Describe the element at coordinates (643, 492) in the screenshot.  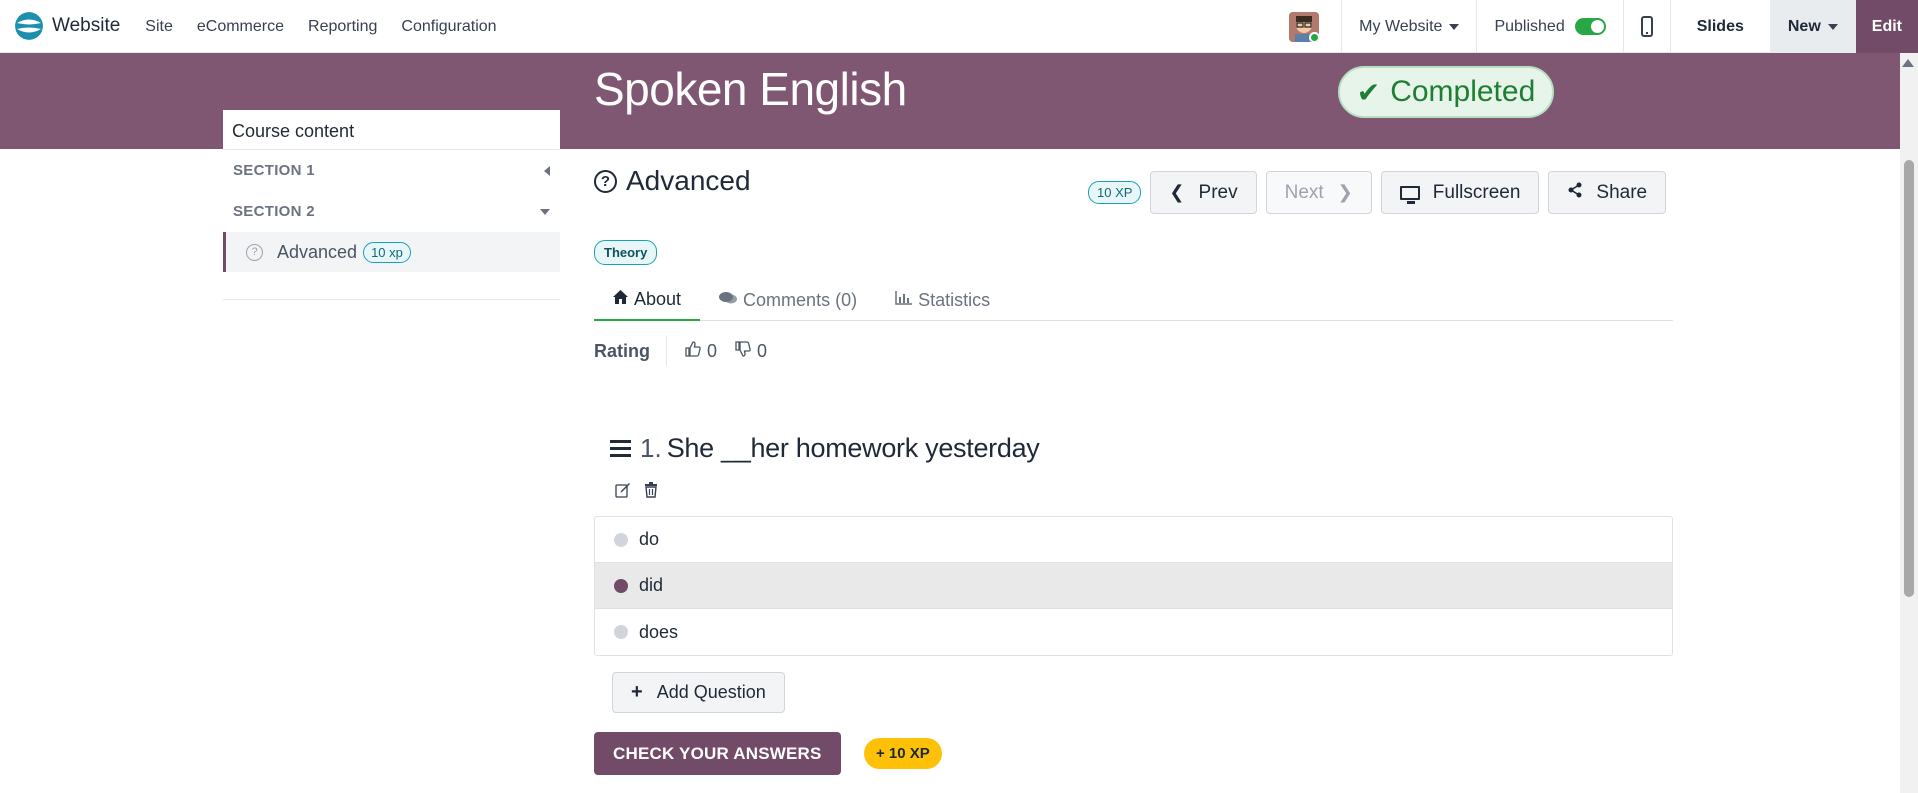
I see `question-actions` at that location.